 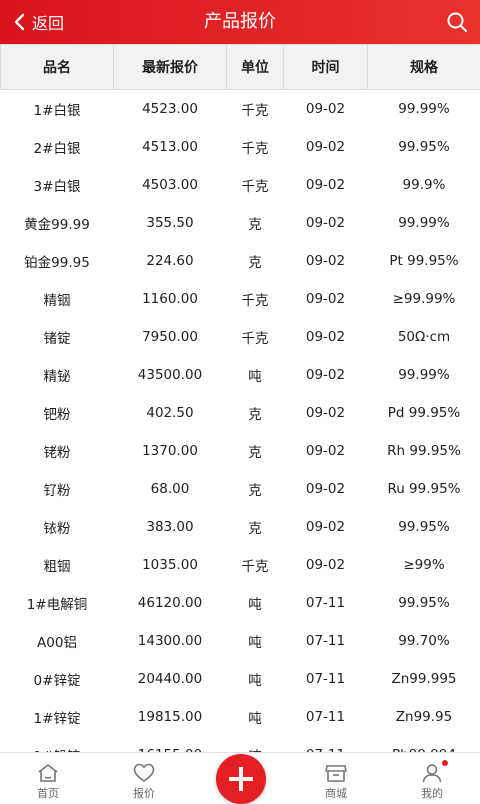 I want to click on cell-price: 402.50, so click(x=170, y=413).